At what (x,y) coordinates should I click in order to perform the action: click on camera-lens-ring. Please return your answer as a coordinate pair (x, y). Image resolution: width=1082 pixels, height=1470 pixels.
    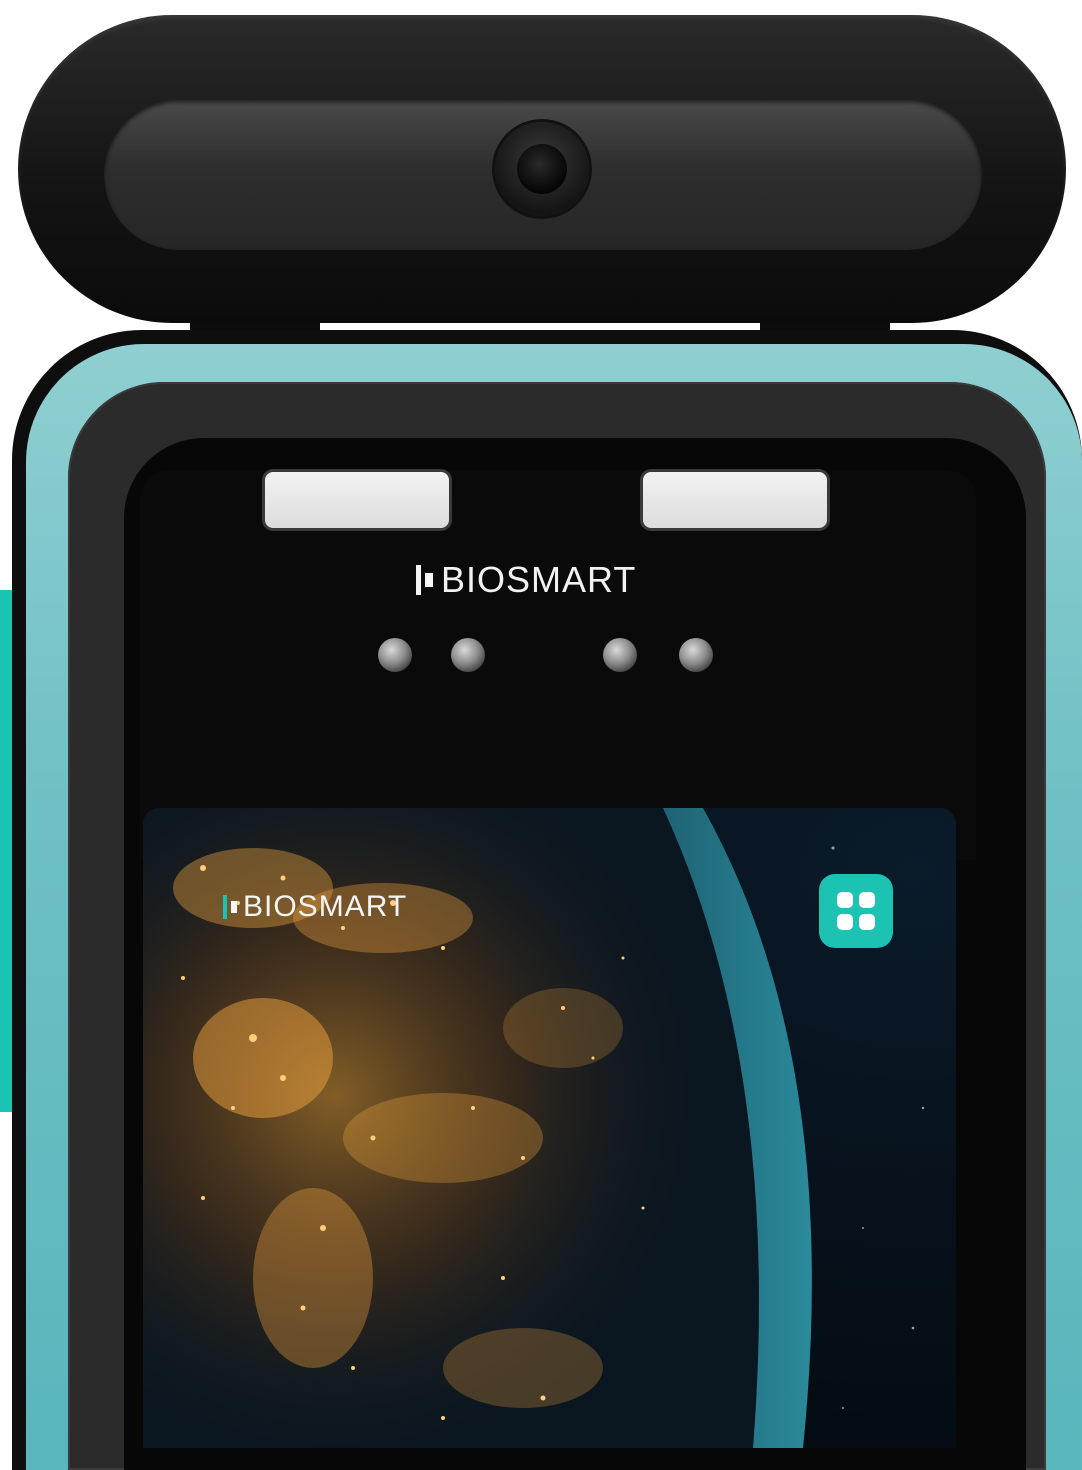
    Looking at the image, I should click on (542, 169).